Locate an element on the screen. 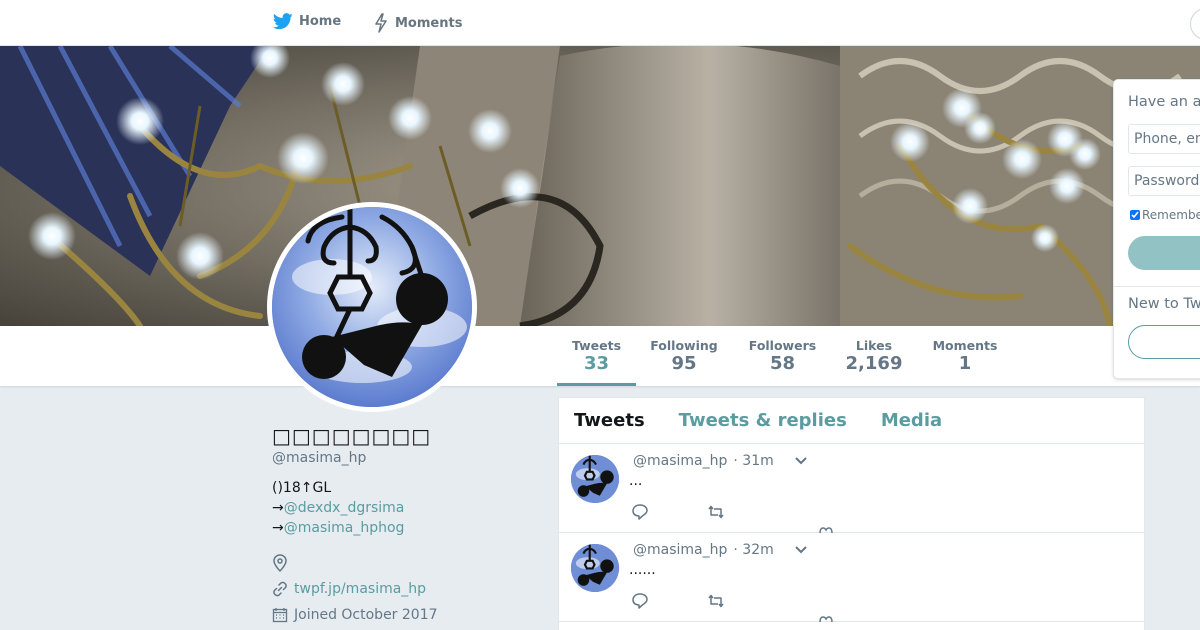 The height and width of the screenshot is (630, 1200). tweet-header: @masima_hp · 31m is located at coordinates (720, 461).